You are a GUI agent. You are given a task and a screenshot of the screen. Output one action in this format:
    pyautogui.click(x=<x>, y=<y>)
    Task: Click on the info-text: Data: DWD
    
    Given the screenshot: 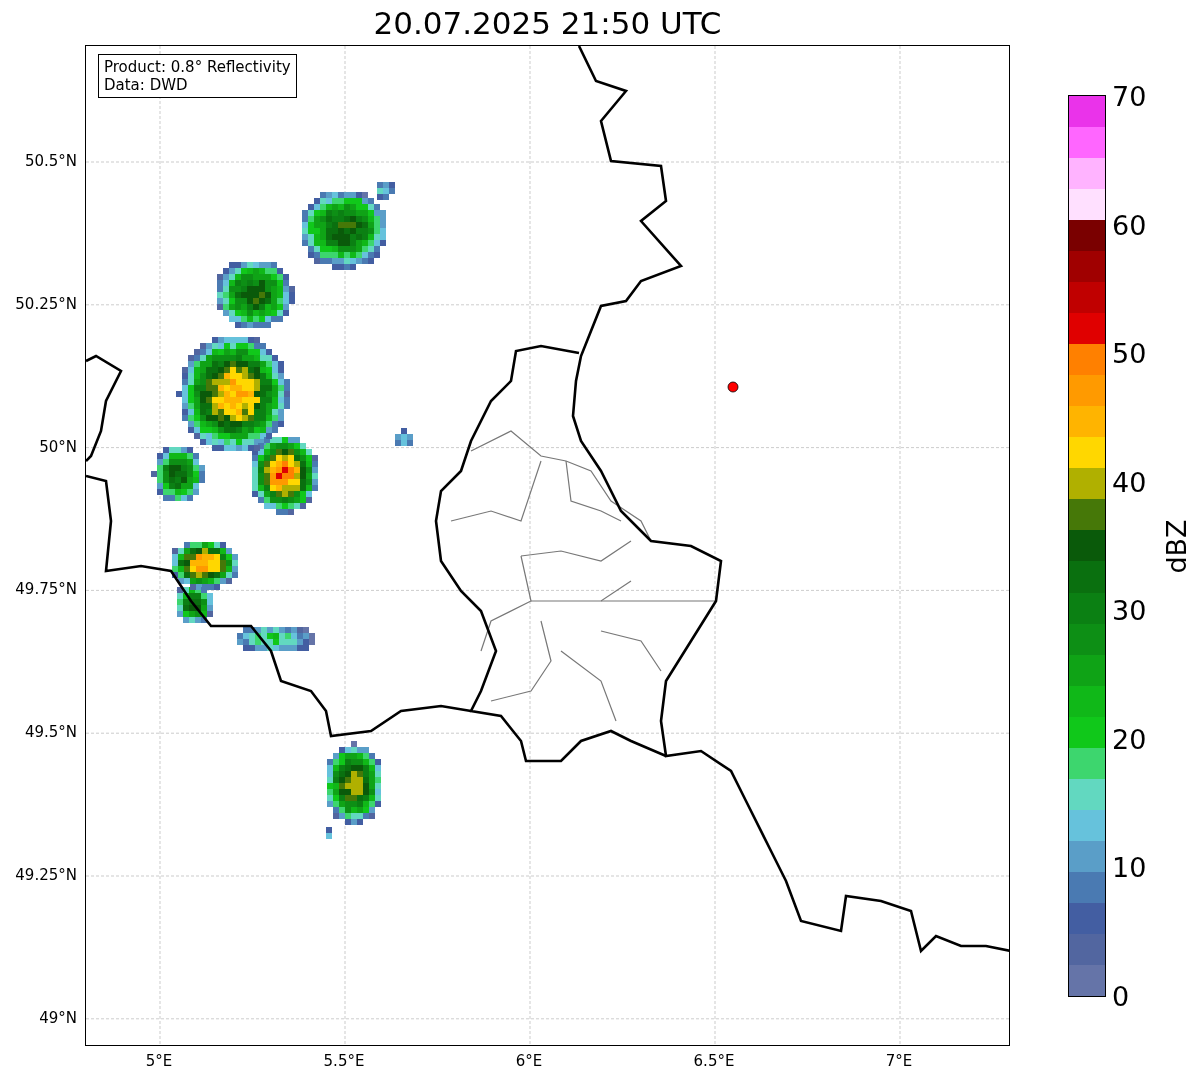 What is the action you would take?
    pyautogui.click(x=146, y=85)
    